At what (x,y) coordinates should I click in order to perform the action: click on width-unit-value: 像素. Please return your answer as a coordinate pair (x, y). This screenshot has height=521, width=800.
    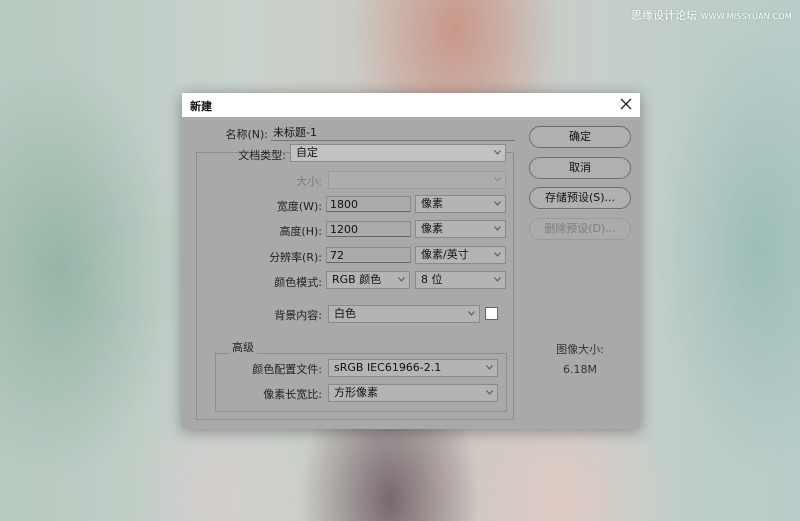
    Looking at the image, I should click on (432, 203).